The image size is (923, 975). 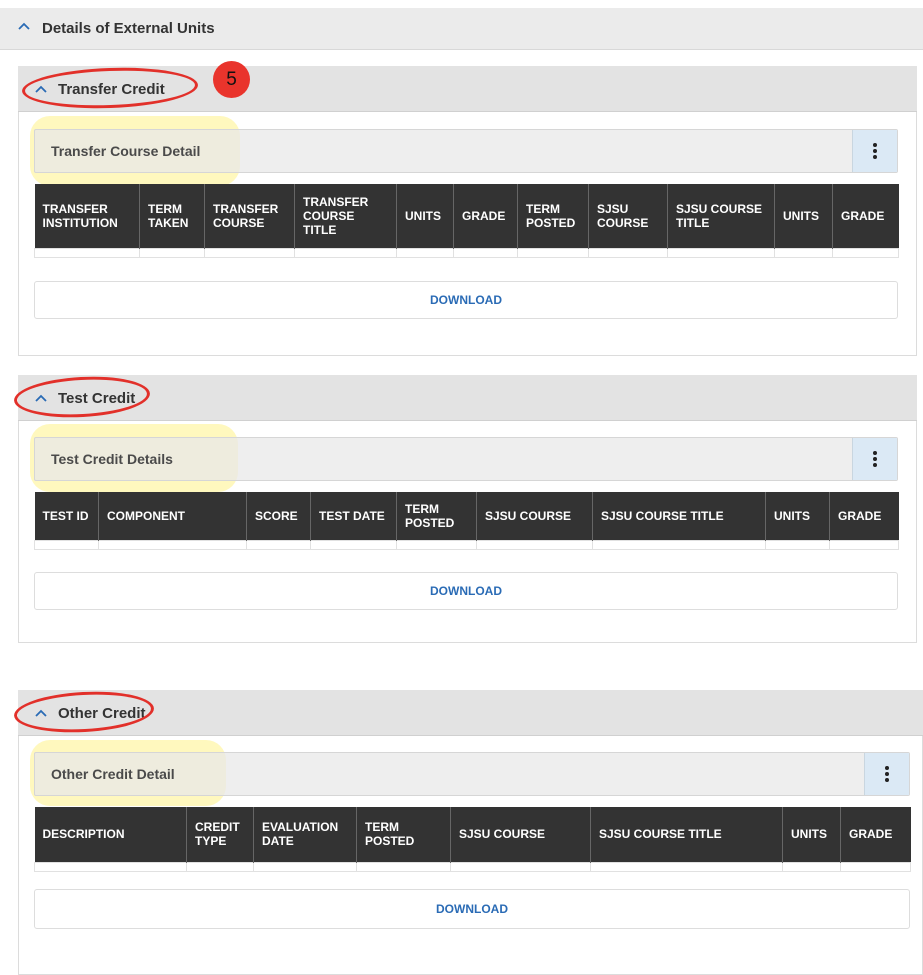 I want to click on chevron-up-icon, so click(x=24, y=26).